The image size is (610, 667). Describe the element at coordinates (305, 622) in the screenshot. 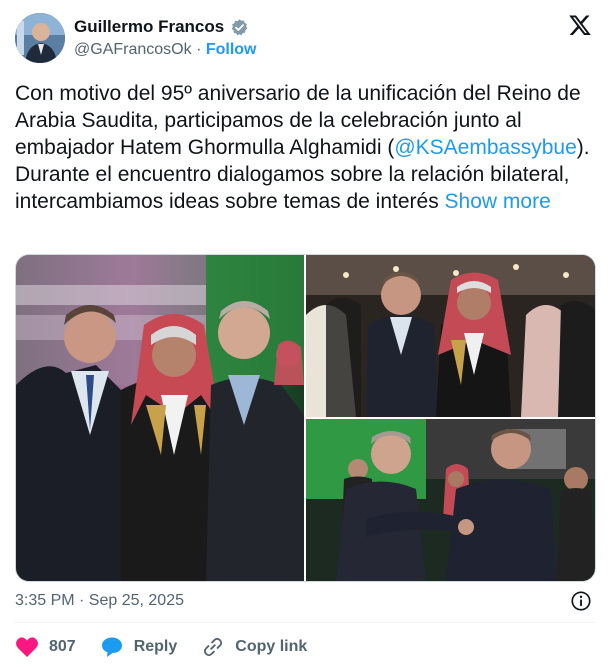

I see `divider` at that location.